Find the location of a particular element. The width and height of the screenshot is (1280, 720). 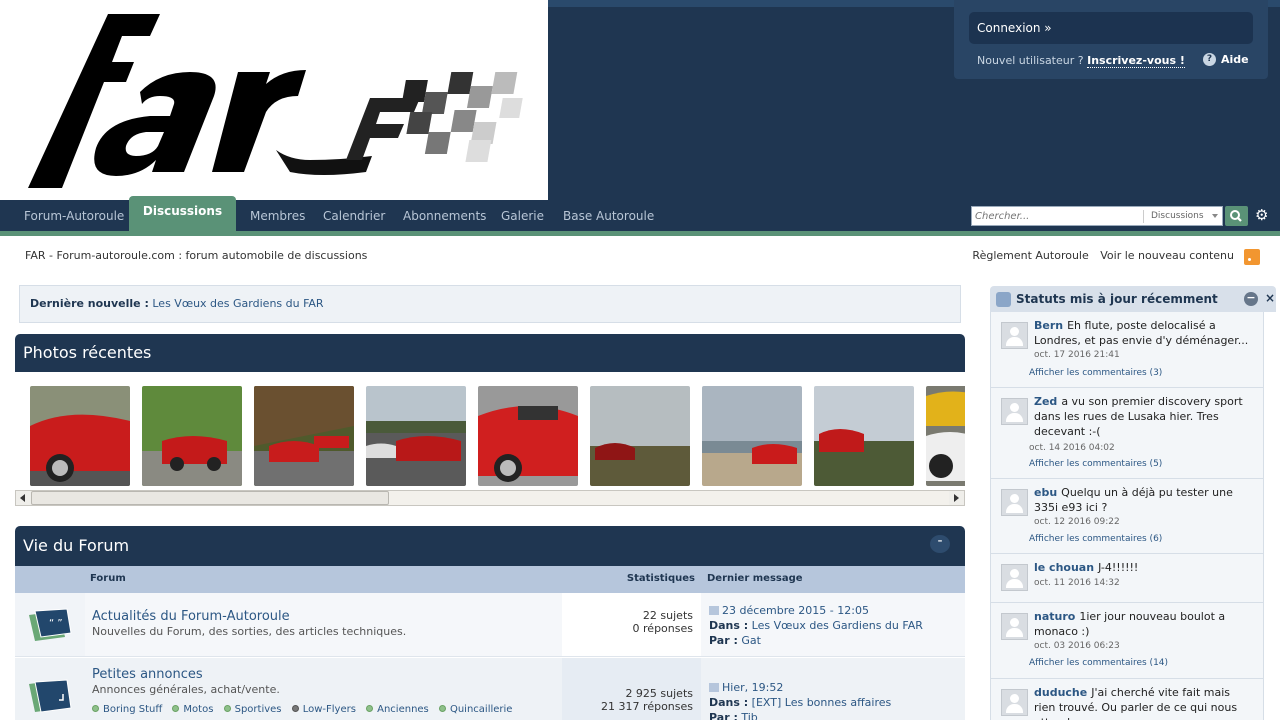

sidebar-header: Statuts mis à jour récemment − × is located at coordinates (1133, 299).